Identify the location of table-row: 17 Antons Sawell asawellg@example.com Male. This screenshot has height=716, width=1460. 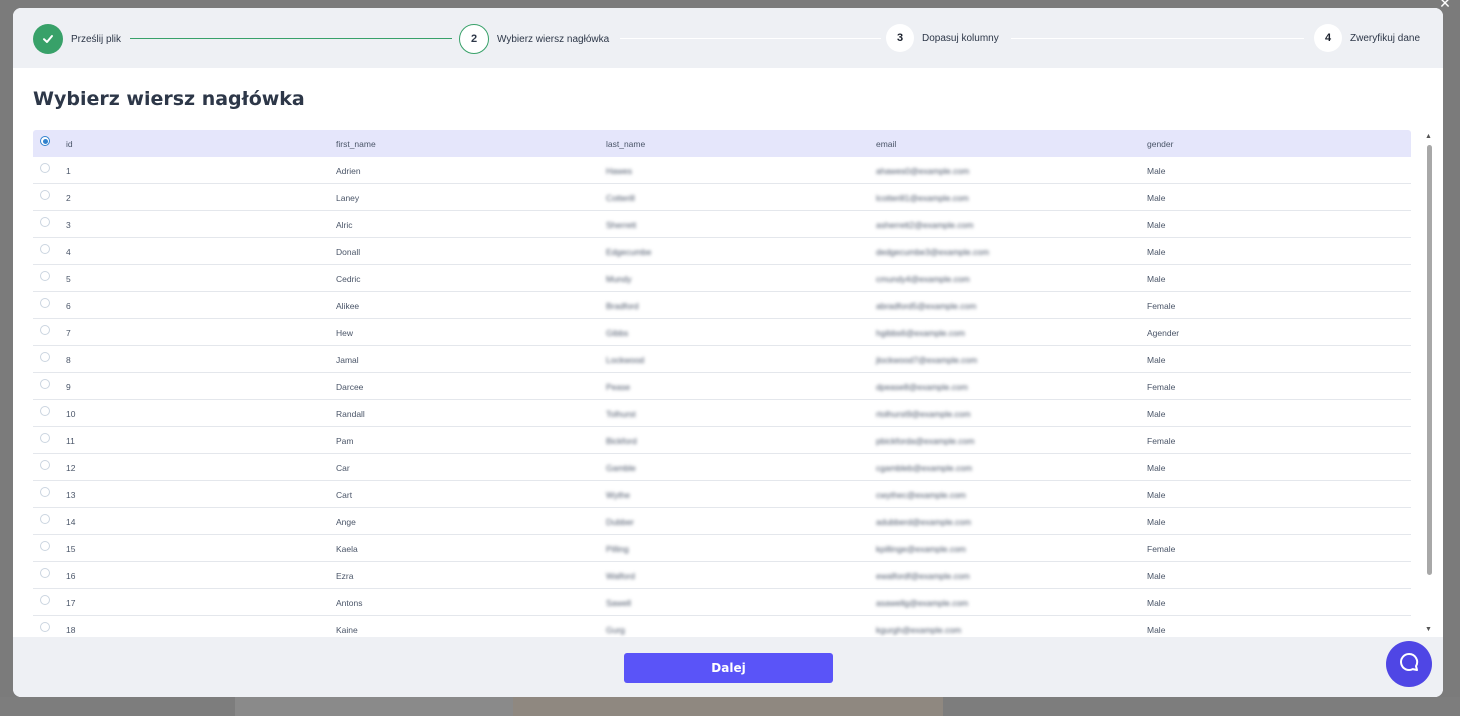
(722, 602).